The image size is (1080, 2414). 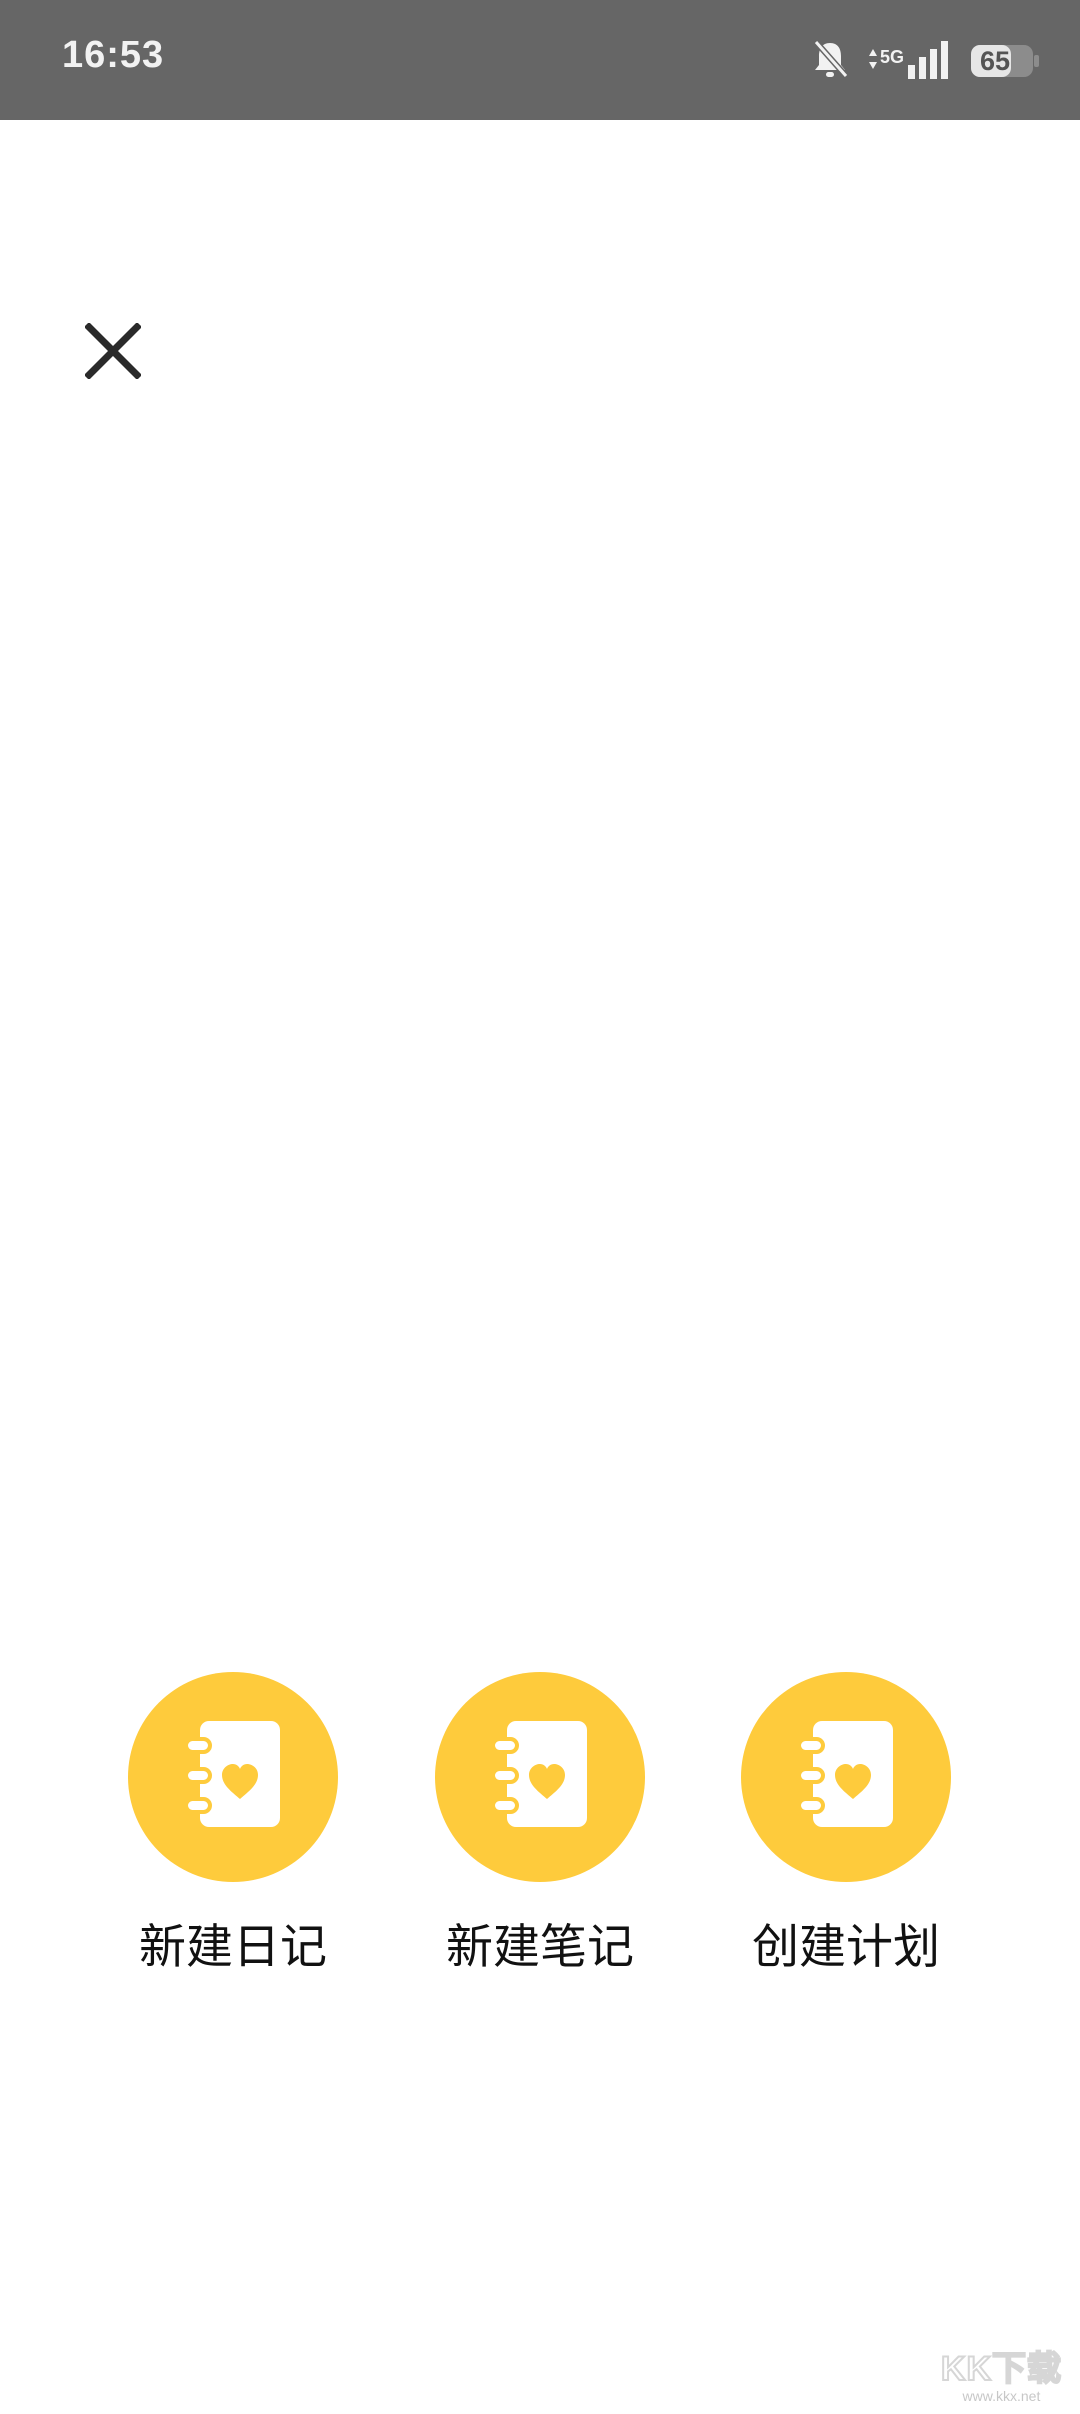 What do you see at coordinates (930, 61) in the screenshot?
I see `signal-bars-icon` at bounding box center [930, 61].